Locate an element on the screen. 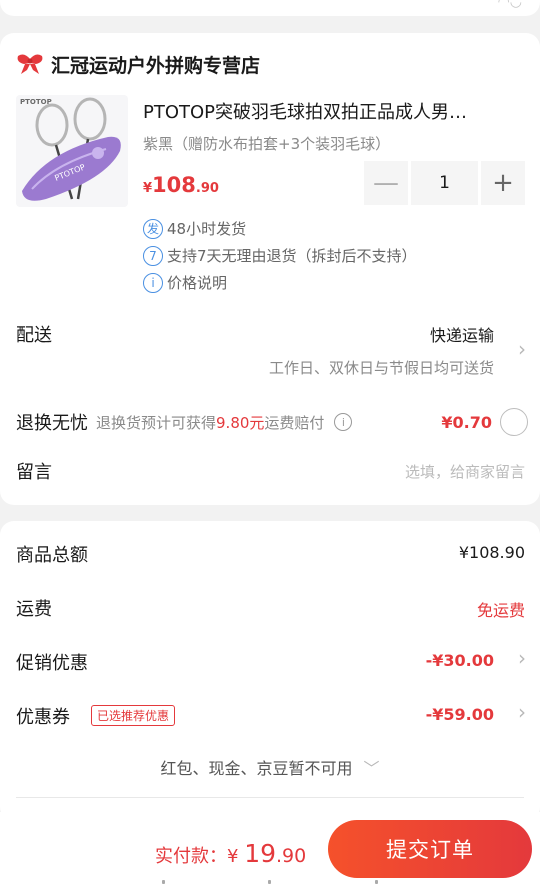 Image resolution: width=540 pixels, height=887 pixels. quantity-value: 1 is located at coordinates (444, 183).